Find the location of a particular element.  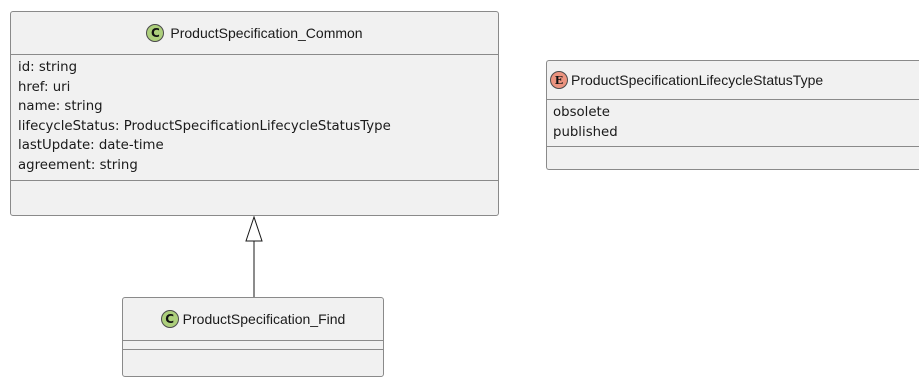

class-productspecification-find: C ProductSpecification_Find is located at coordinates (253, 337).